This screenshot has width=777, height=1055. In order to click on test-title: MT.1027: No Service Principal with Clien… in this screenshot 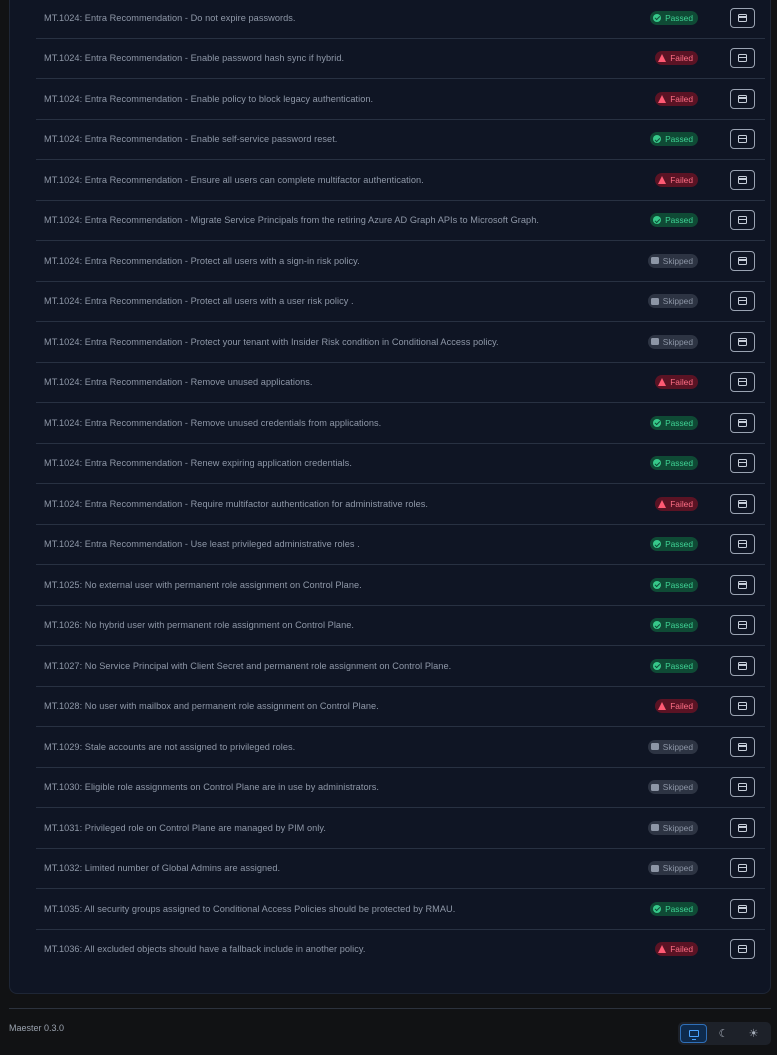, I will do `click(248, 665)`.